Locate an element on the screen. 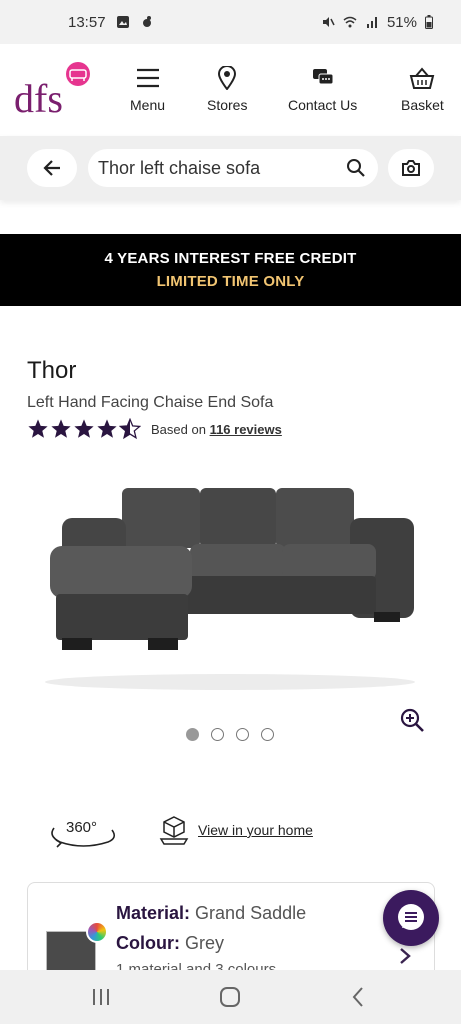 Image resolution: width=461 pixels, height=1024 pixels. menu-icon is located at coordinates (147, 78).